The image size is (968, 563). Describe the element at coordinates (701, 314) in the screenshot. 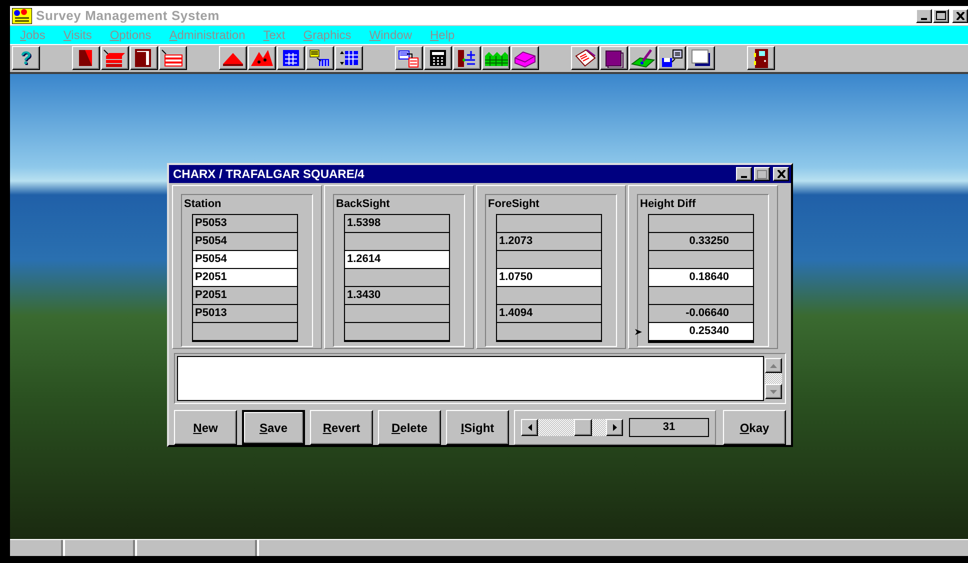

I see `table-cell: -0.06640` at that location.